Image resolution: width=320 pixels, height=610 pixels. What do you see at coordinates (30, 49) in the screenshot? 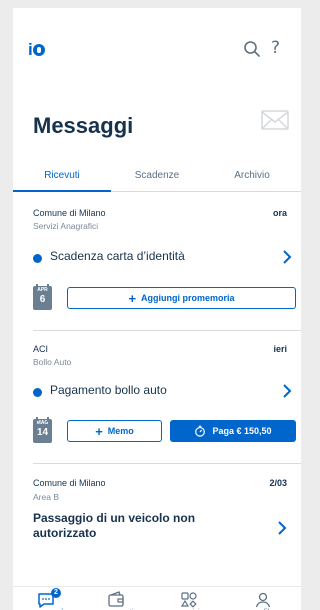
I see `logo-letter: i` at bounding box center [30, 49].